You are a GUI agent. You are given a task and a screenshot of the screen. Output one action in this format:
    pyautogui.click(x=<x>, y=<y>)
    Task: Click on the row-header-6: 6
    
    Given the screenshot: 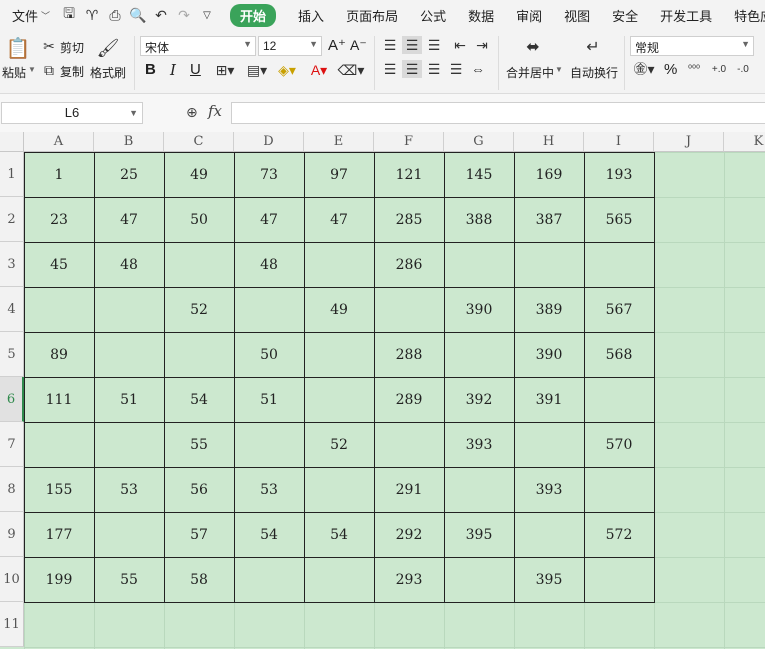 What is the action you would take?
    pyautogui.click(x=12, y=399)
    